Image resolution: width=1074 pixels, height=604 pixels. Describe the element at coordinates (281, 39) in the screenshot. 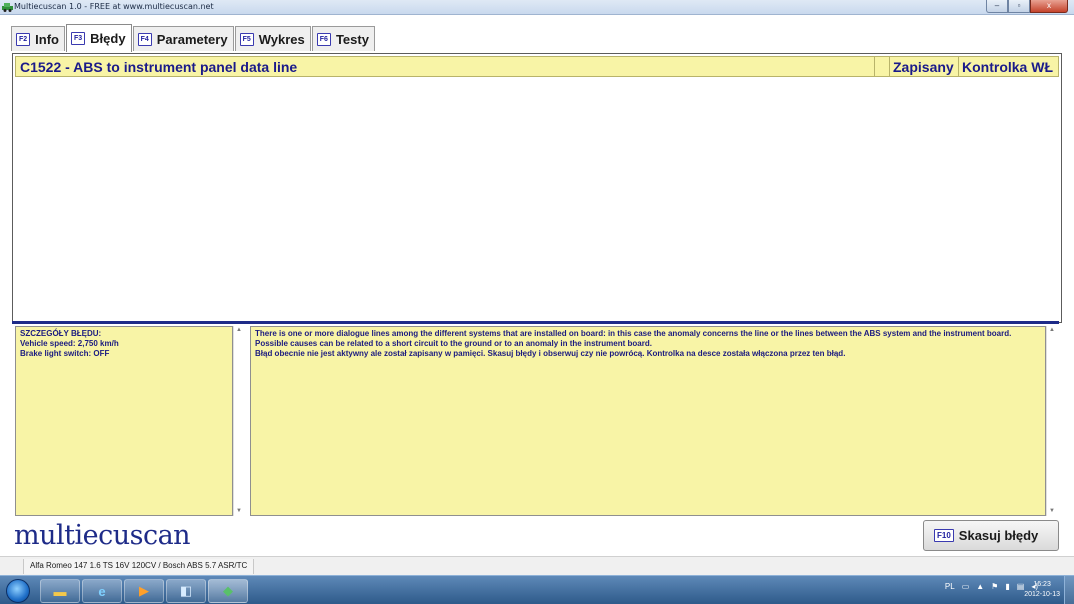

I see `tab-label: Wykres` at that location.